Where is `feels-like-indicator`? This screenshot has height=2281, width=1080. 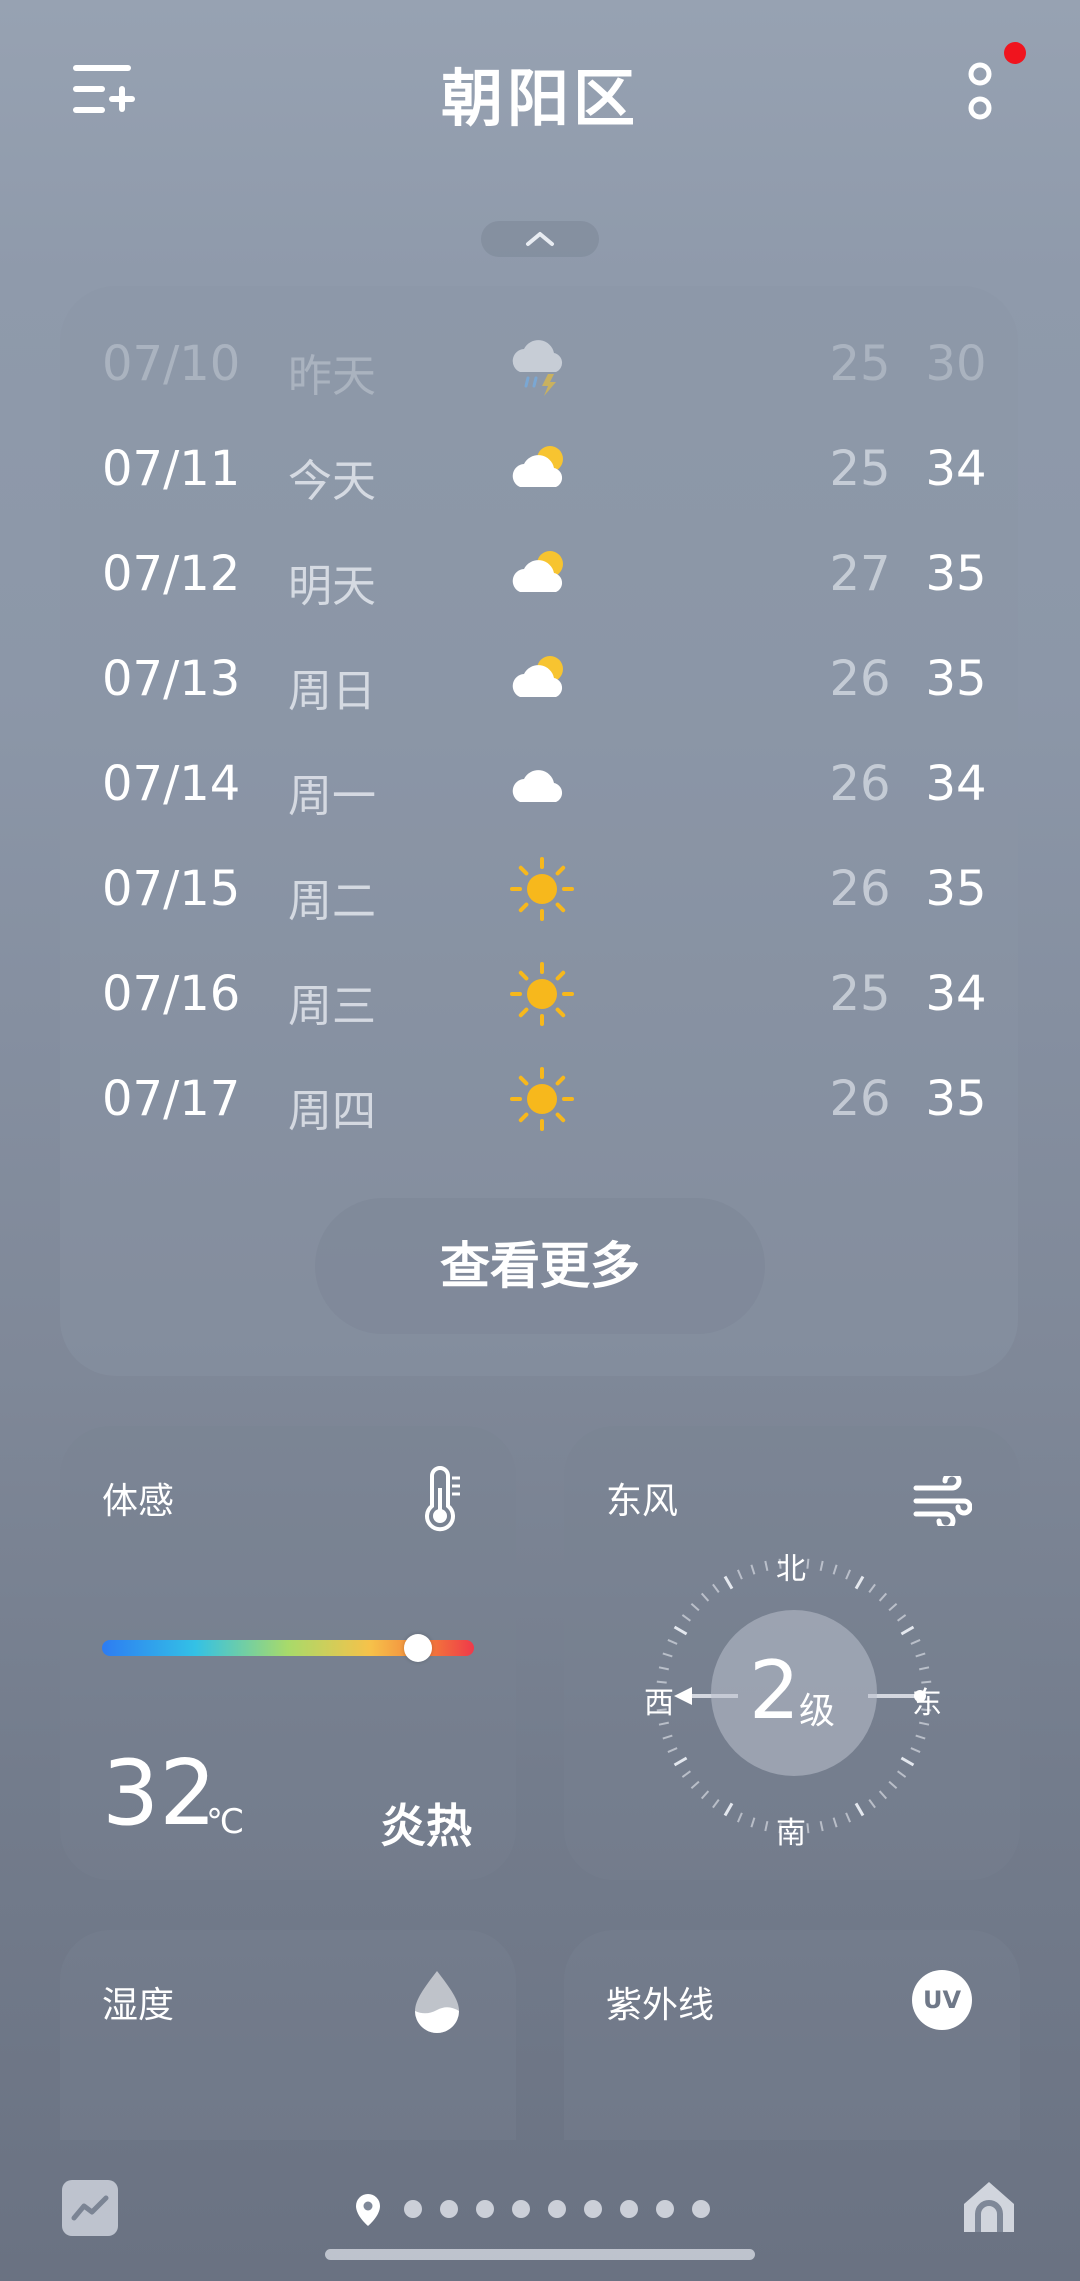 feels-like-indicator is located at coordinates (418, 1648).